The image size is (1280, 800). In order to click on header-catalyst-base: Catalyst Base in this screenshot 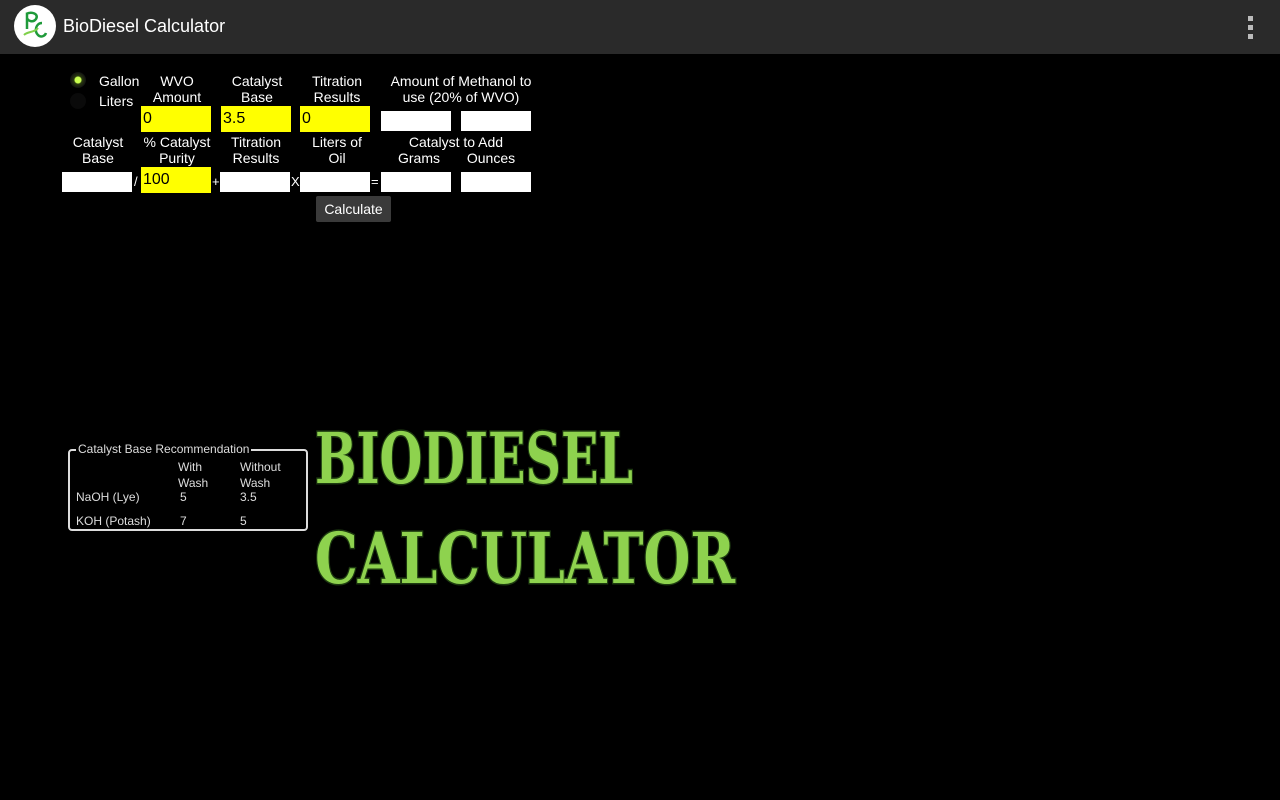, I will do `click(257, 89)`.